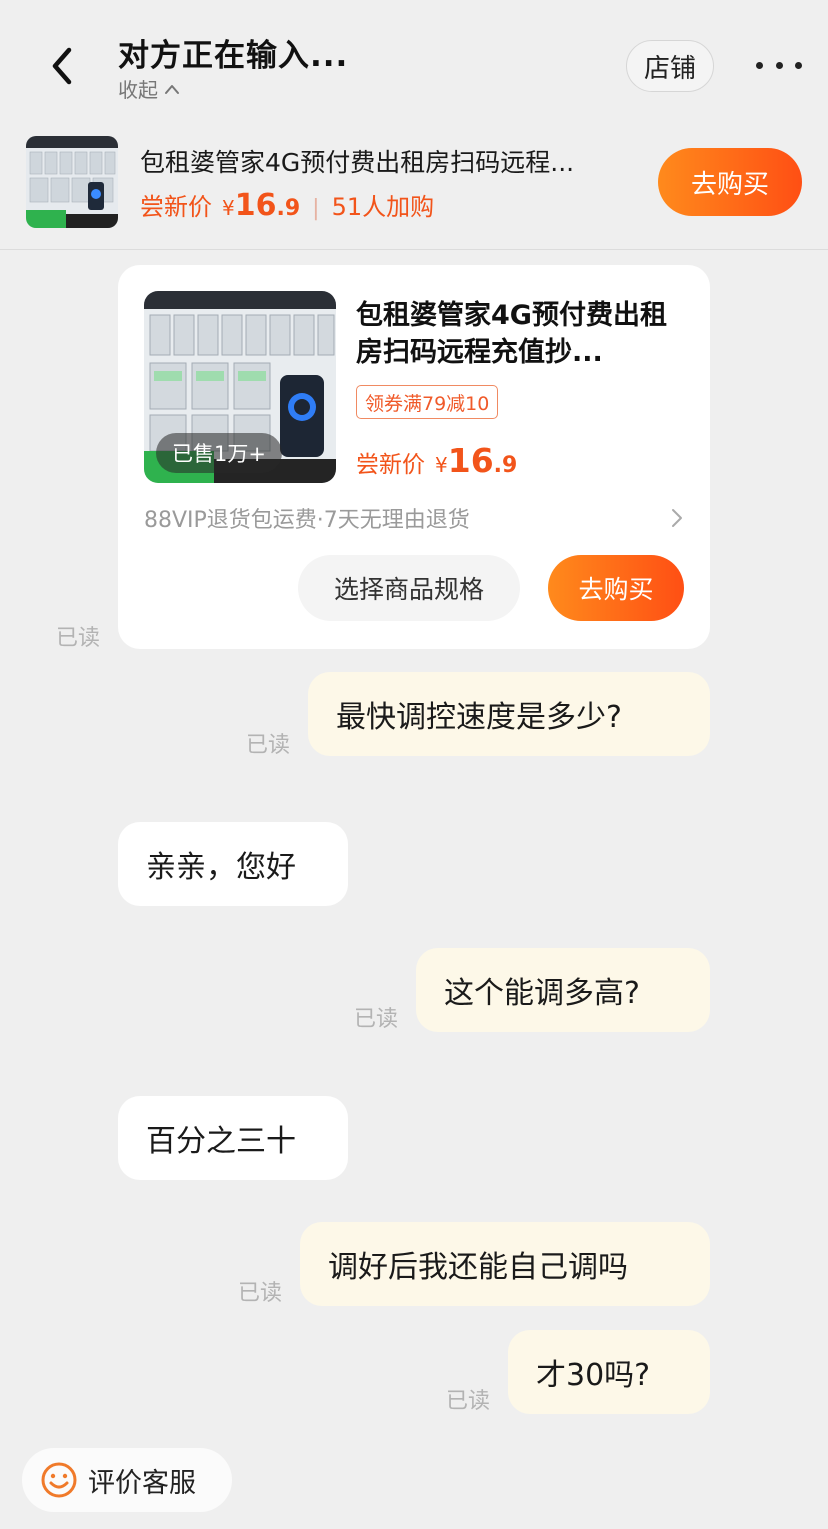 The image size is (828, 1529). I want to click on product-bar-price: 尝新价 ¥ 16 .9 | 51人加购, so click(287, 205).